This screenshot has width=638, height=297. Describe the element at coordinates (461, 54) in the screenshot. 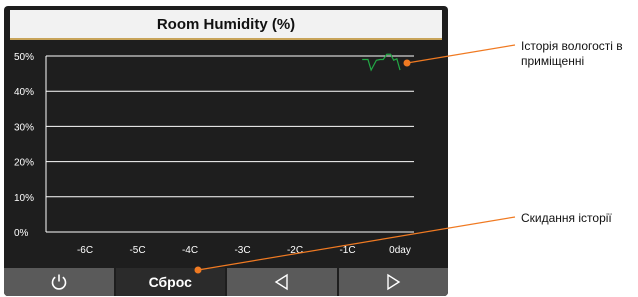

I see `history-leader-line` at that location.